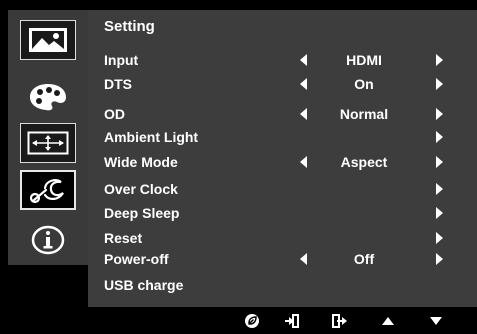  Describe the element at coordinates (282, 115) in the screenshot. I see `menu-item-od: OD Normal` at that location.